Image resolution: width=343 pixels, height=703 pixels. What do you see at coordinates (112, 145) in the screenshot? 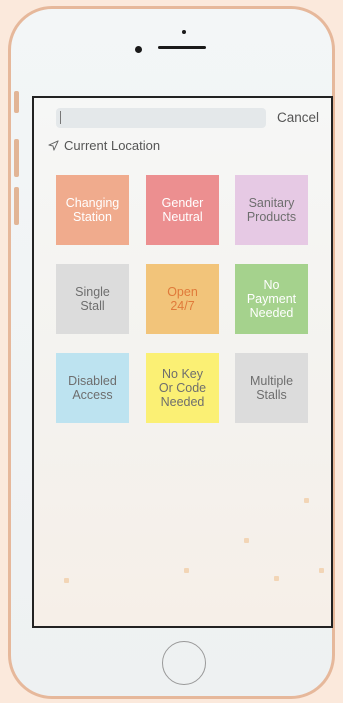
I see `current-location-label: Current Location` at bounding box center [112, 145].